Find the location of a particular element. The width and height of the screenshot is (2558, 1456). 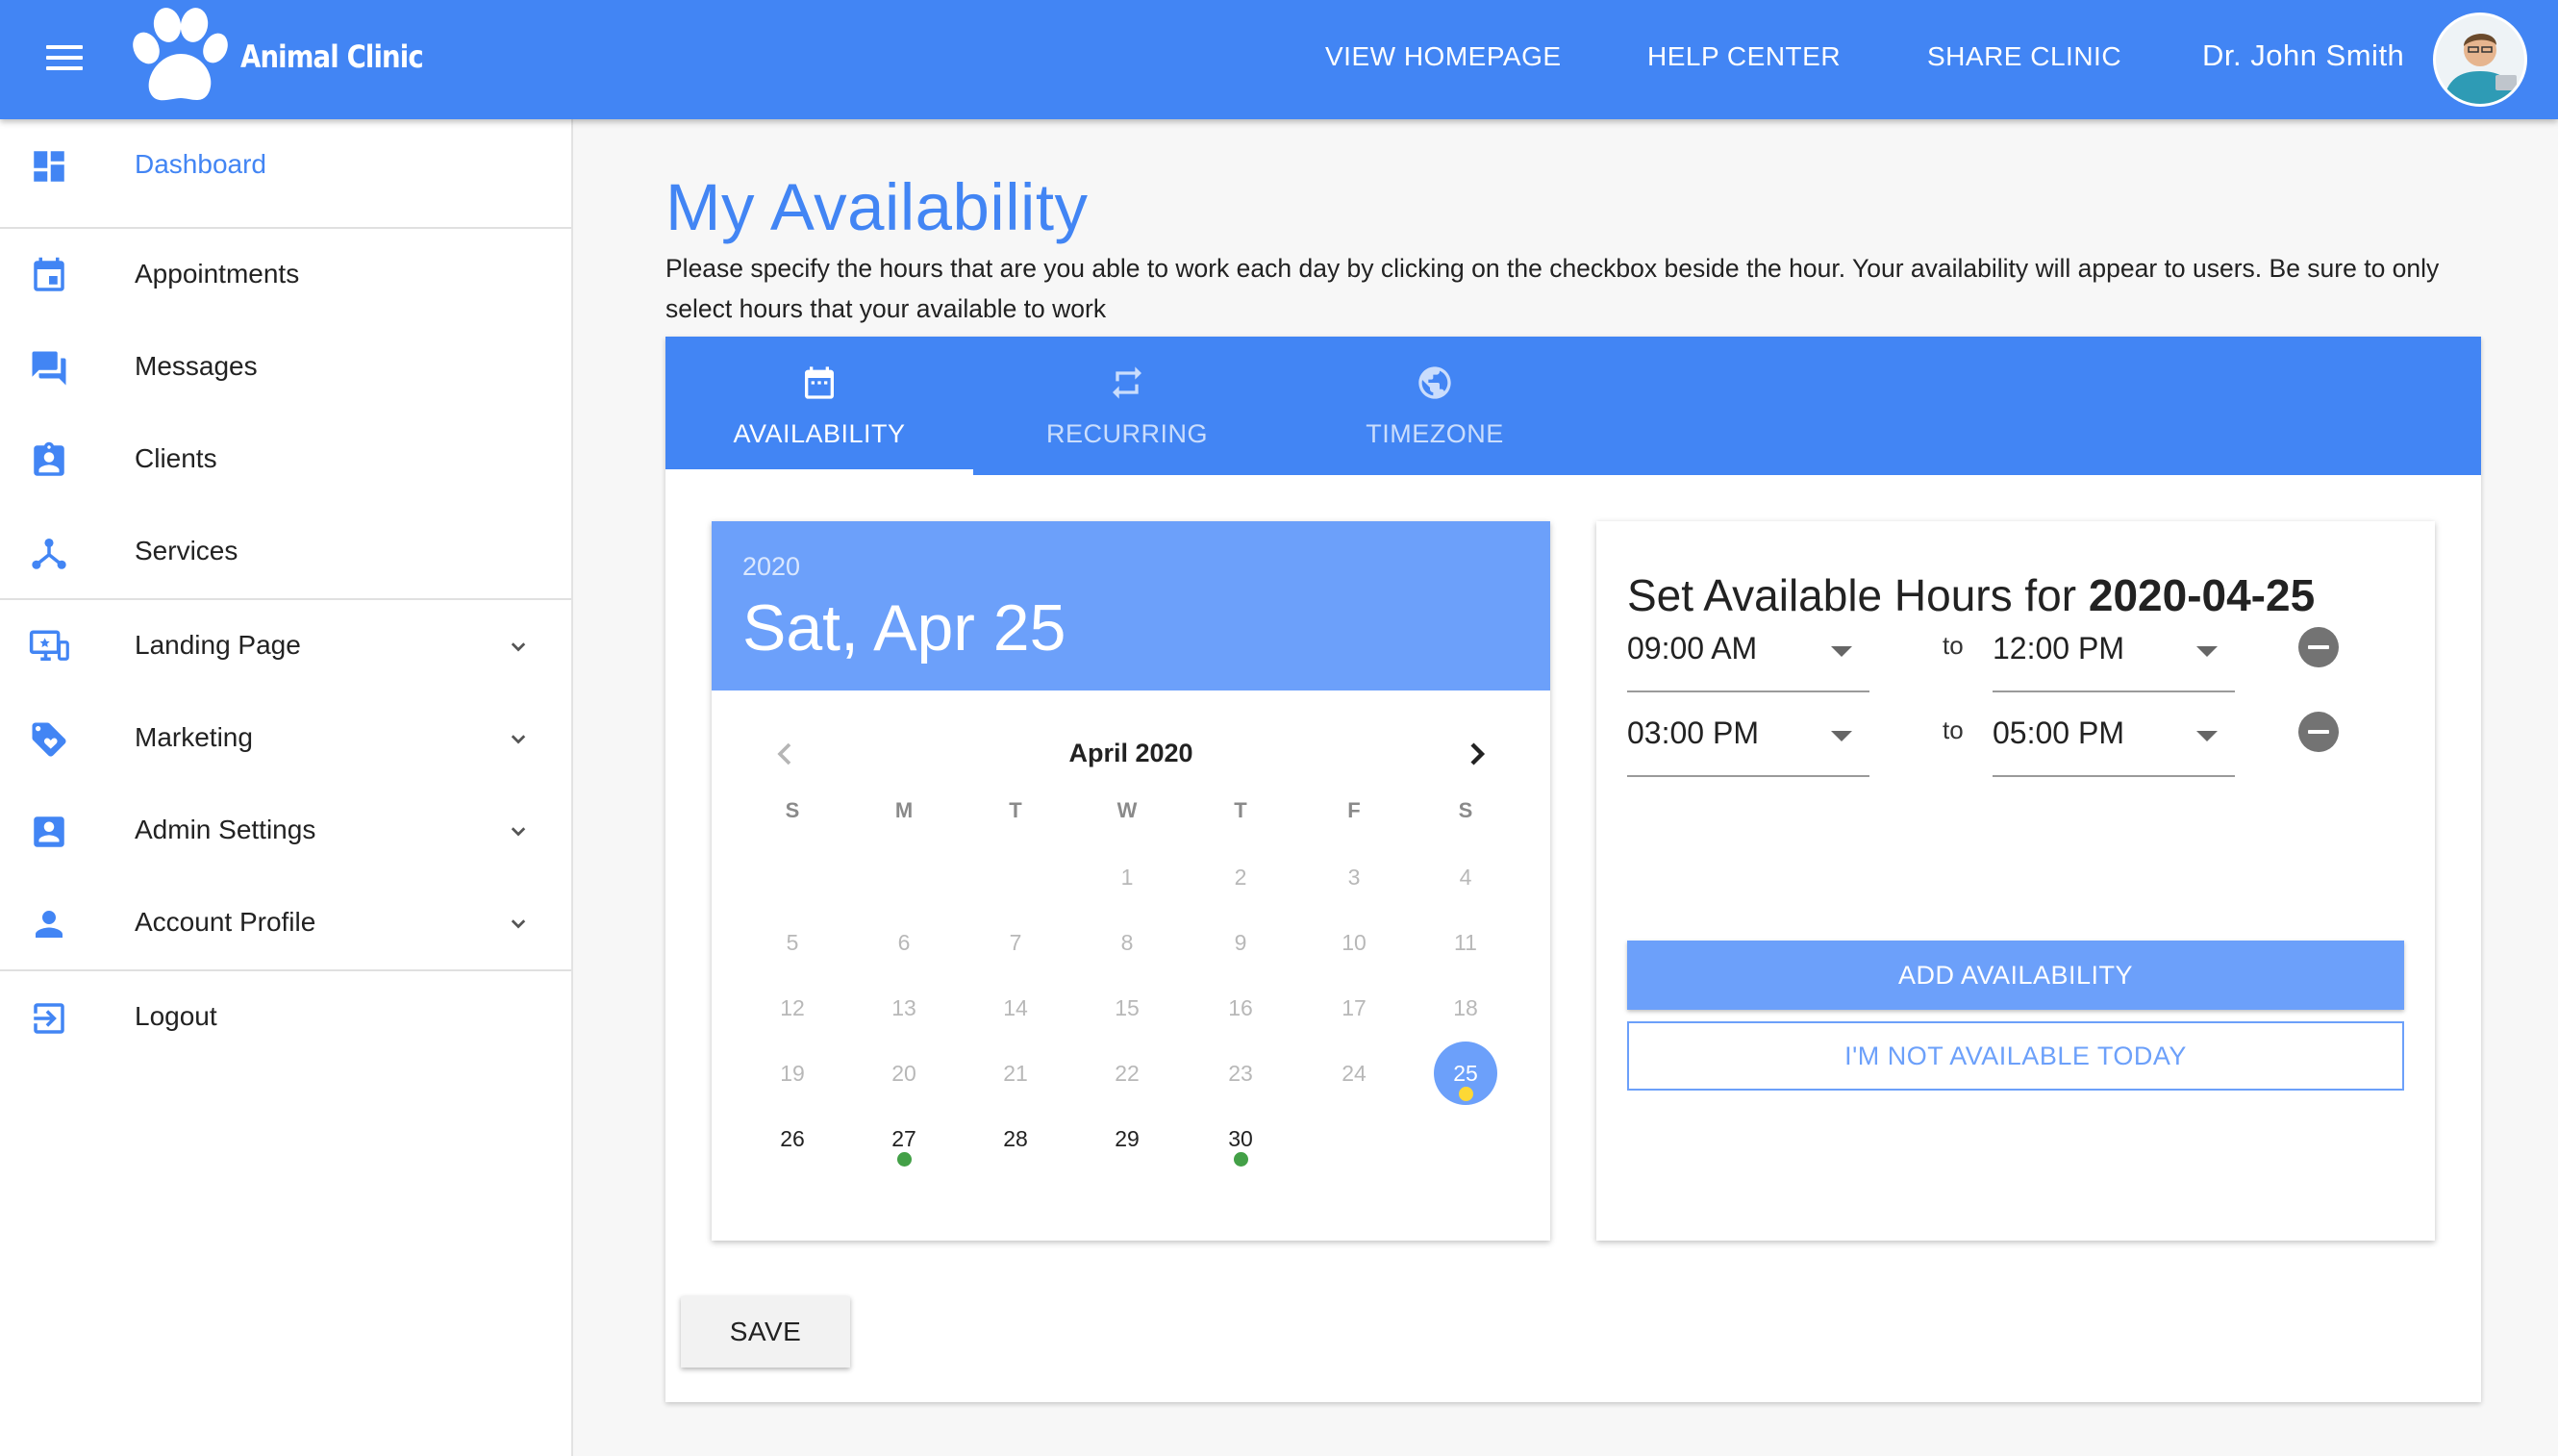

sidebar-item-label: Clients is located at coordinates (176, 458).